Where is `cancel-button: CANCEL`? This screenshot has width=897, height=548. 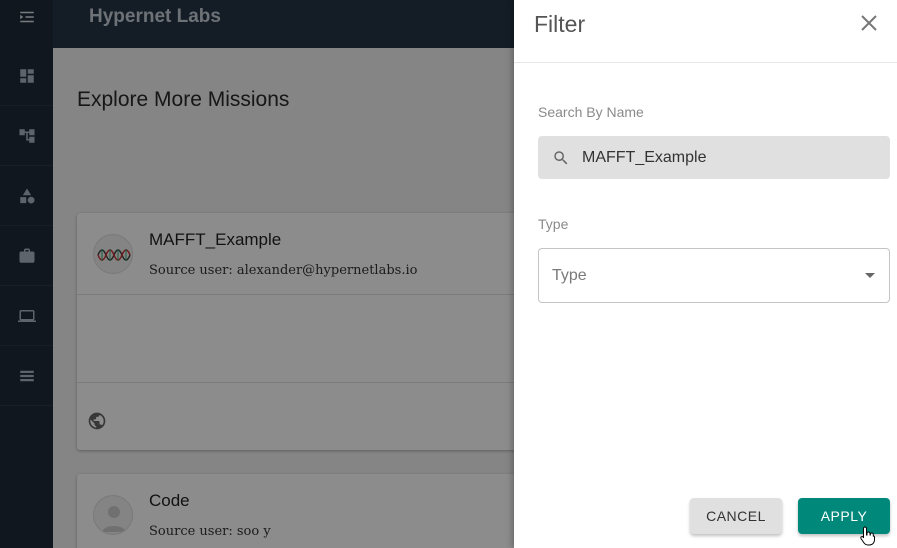
cancel-button: CANCEL is located at coordinates (736, 516).